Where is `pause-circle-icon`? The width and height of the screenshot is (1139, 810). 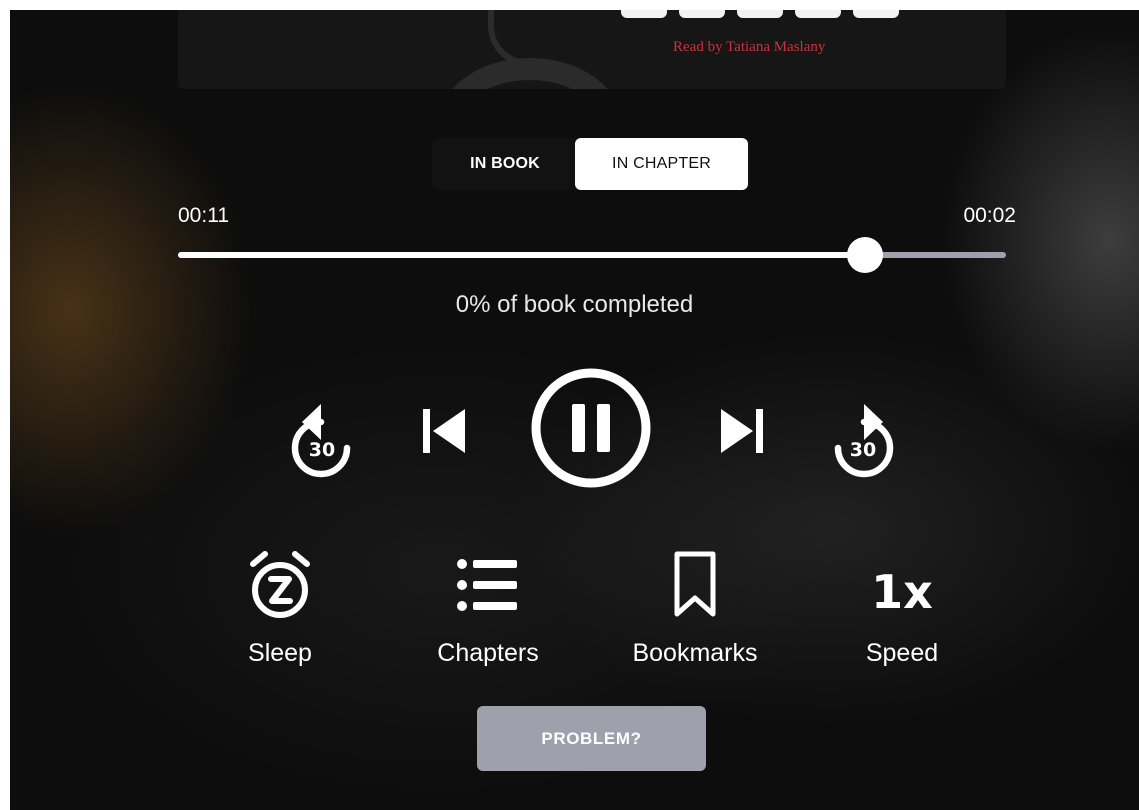 pause-circle-icon is located at coordinates (591, 428).